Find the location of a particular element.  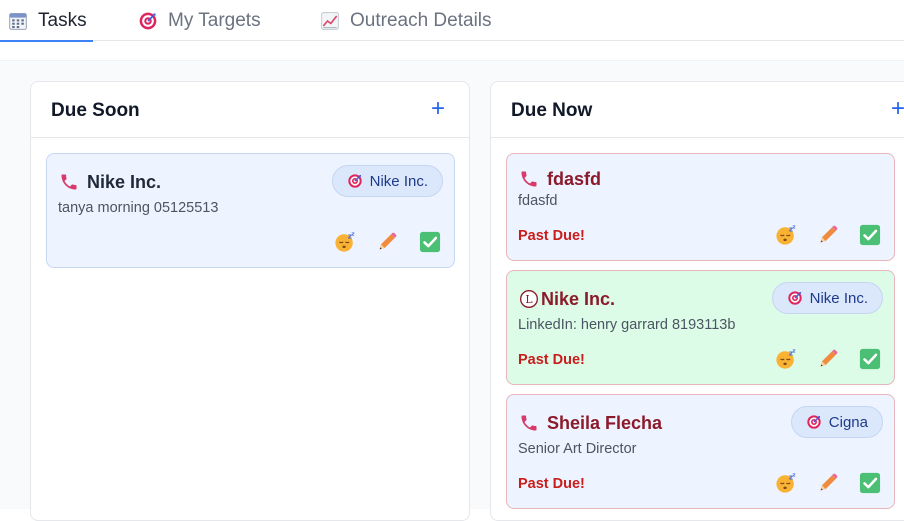

task-card: fdasfd fdasfd Past Due! is located at coordinates (700, 207).